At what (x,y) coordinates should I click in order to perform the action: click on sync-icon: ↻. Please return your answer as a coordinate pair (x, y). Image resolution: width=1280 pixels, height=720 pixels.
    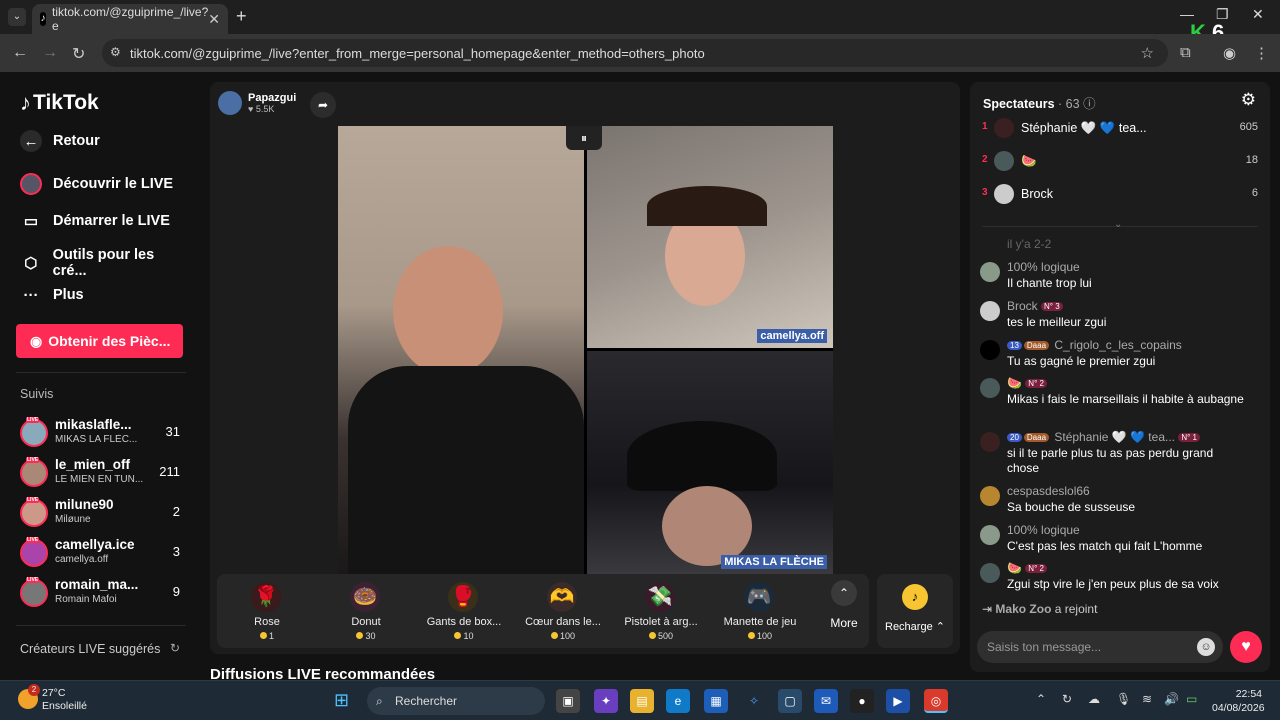
    Looking at the image, I should click on (1067, 699).